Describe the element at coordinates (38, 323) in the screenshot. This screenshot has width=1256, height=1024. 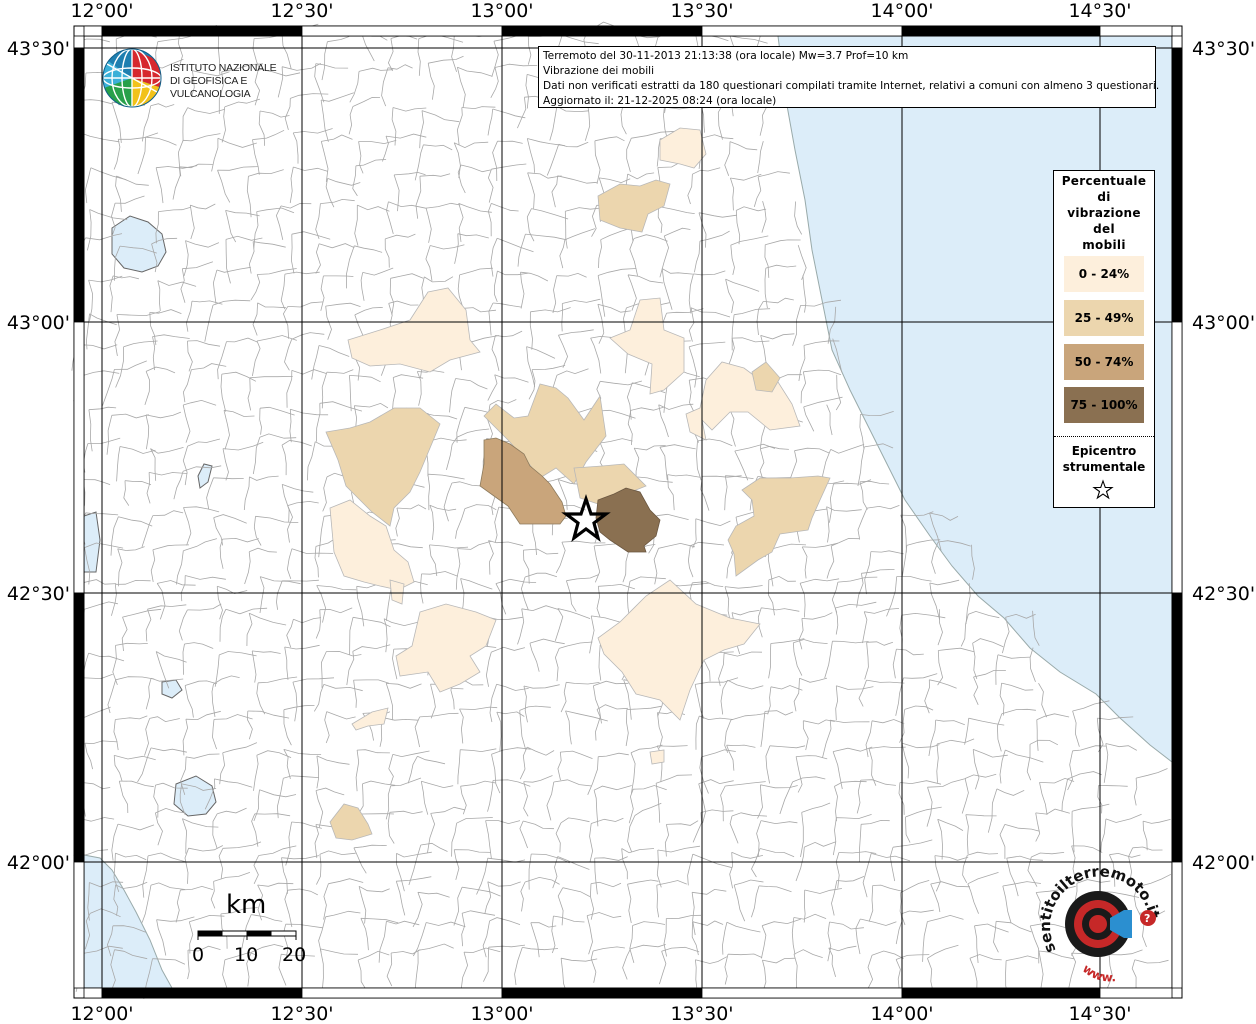
I see `left-tick-label: 43°00'` at that location.